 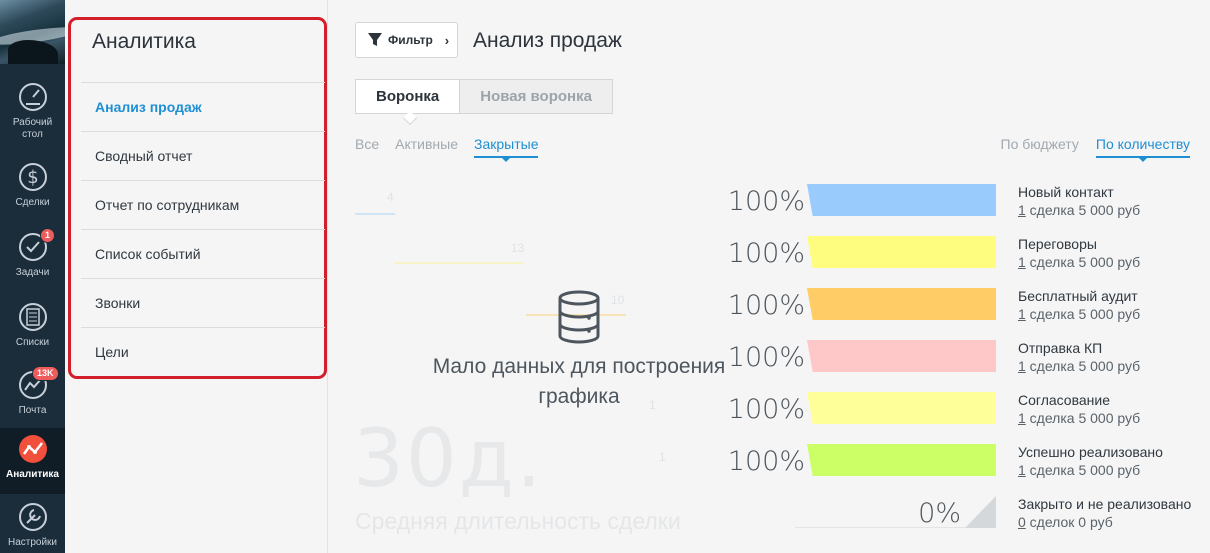 What do you see at coordinates (45, 373) in the screenshot?
I see `mail-badge: 13K` at bounding box center [45, 373].